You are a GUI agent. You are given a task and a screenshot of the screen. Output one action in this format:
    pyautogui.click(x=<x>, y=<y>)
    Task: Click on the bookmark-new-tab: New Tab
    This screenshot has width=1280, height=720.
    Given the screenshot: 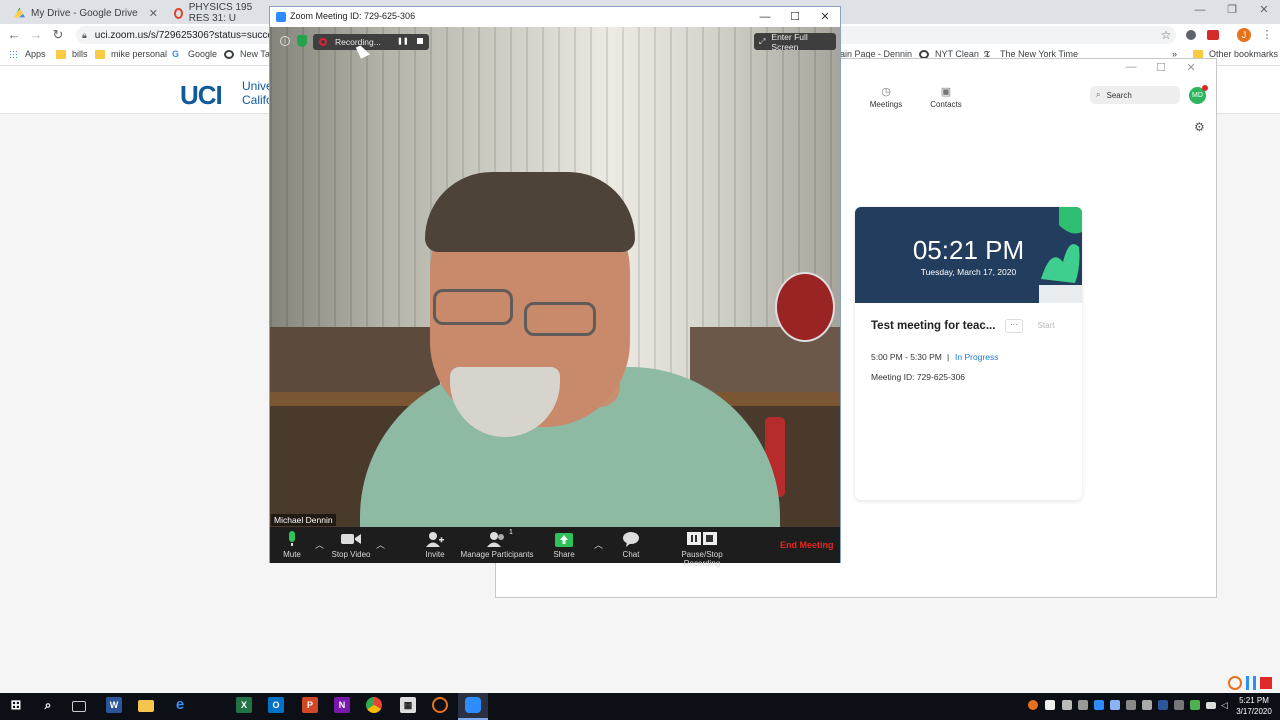 What is the action you would take?
    pyautogui.click(x=249, y=54)
    